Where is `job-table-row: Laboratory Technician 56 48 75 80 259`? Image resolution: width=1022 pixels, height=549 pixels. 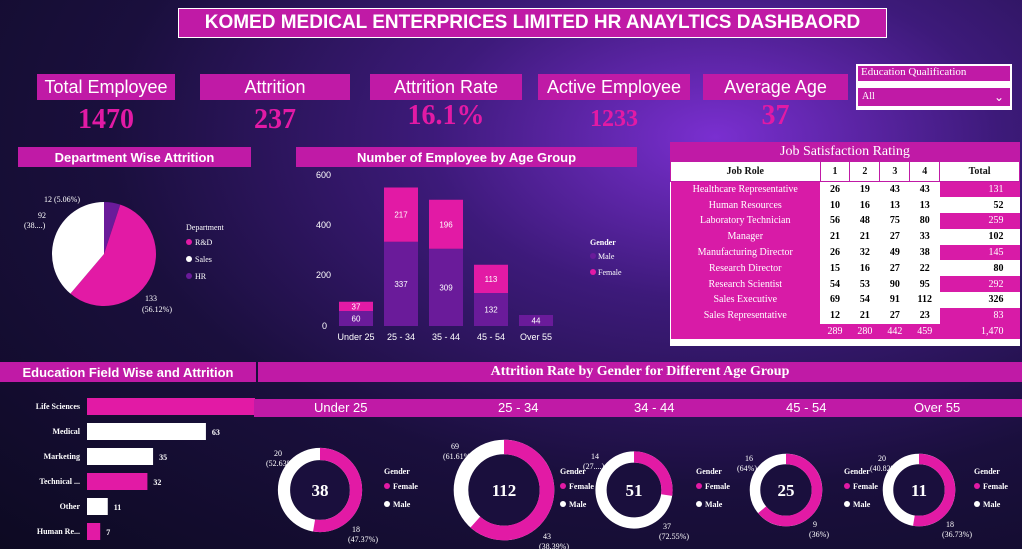
job-table-row: Laboratory Technician 56 48 75 80 259 is located at coordinates (845, 221).